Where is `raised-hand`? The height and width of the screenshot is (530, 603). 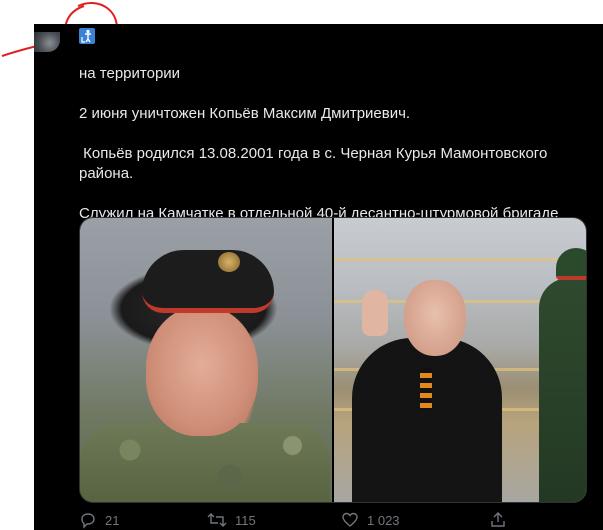 raised-hand is located at coordinates (375, 313).